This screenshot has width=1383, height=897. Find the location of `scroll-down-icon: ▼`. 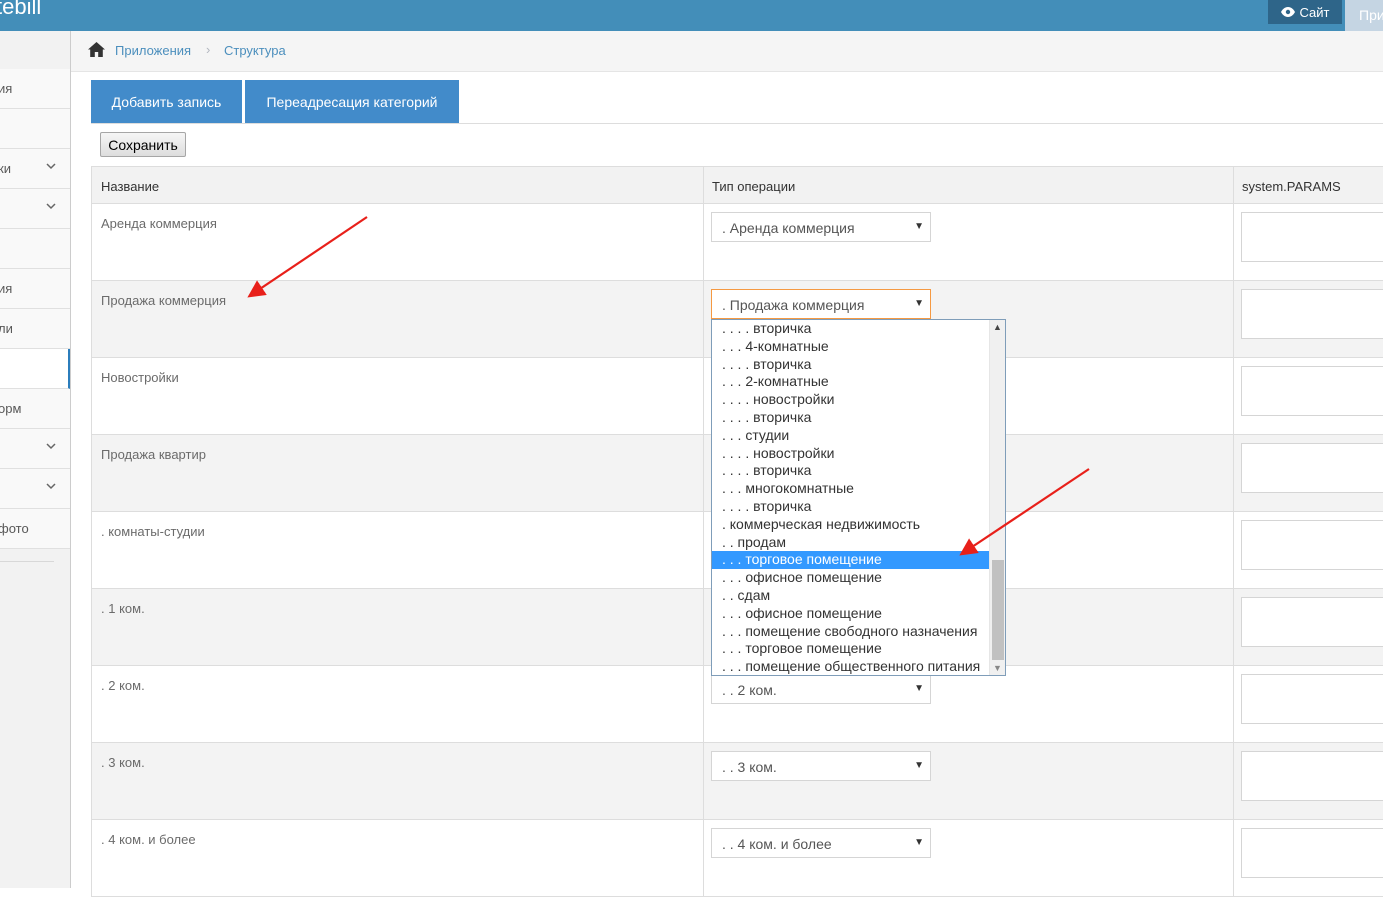

scroll-down-icon: ▼ is located at coordinates (997, 668).